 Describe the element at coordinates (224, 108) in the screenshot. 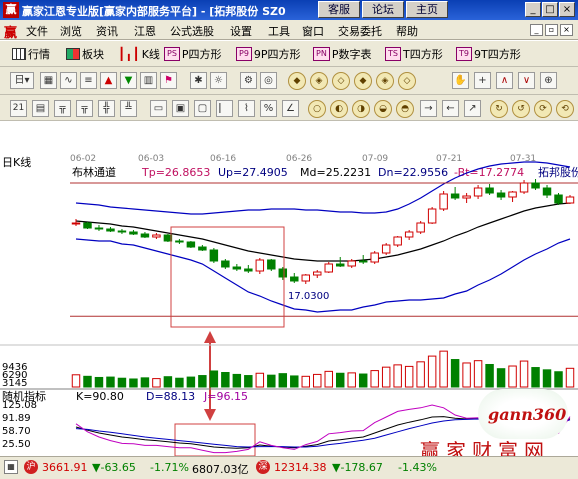

I see `gann-line-icon: ⎸` at that location.